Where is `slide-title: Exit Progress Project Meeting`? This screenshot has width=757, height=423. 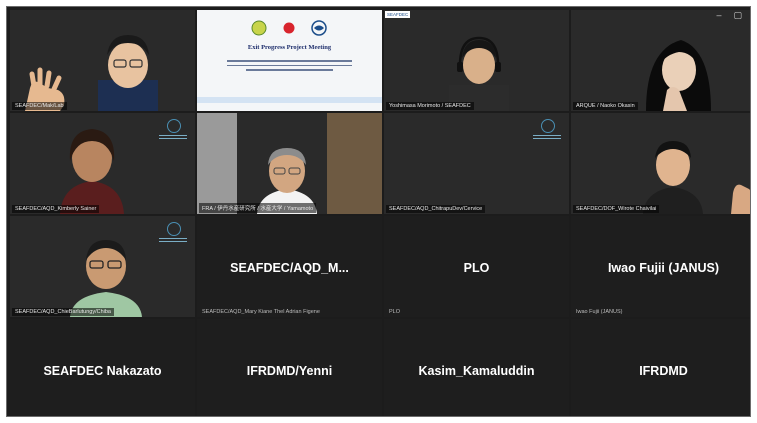 slide-title: Exit Progress Project Meeting is located at coordinates (289, 47).